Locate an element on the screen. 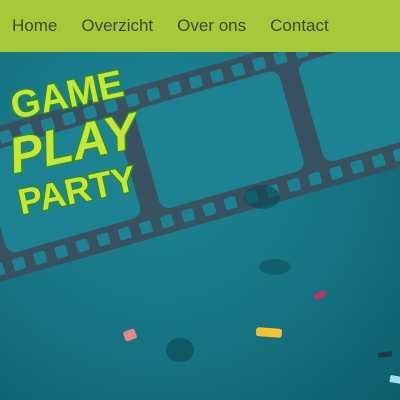  nav-link-home: Home is located at coordinates (34, 26).